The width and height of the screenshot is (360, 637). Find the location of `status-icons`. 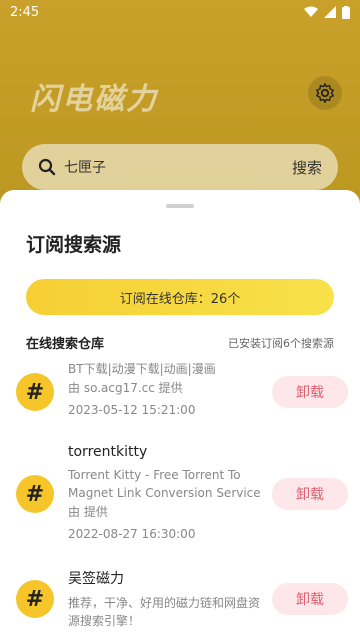

status-icons is located at coordinates (327, 12).